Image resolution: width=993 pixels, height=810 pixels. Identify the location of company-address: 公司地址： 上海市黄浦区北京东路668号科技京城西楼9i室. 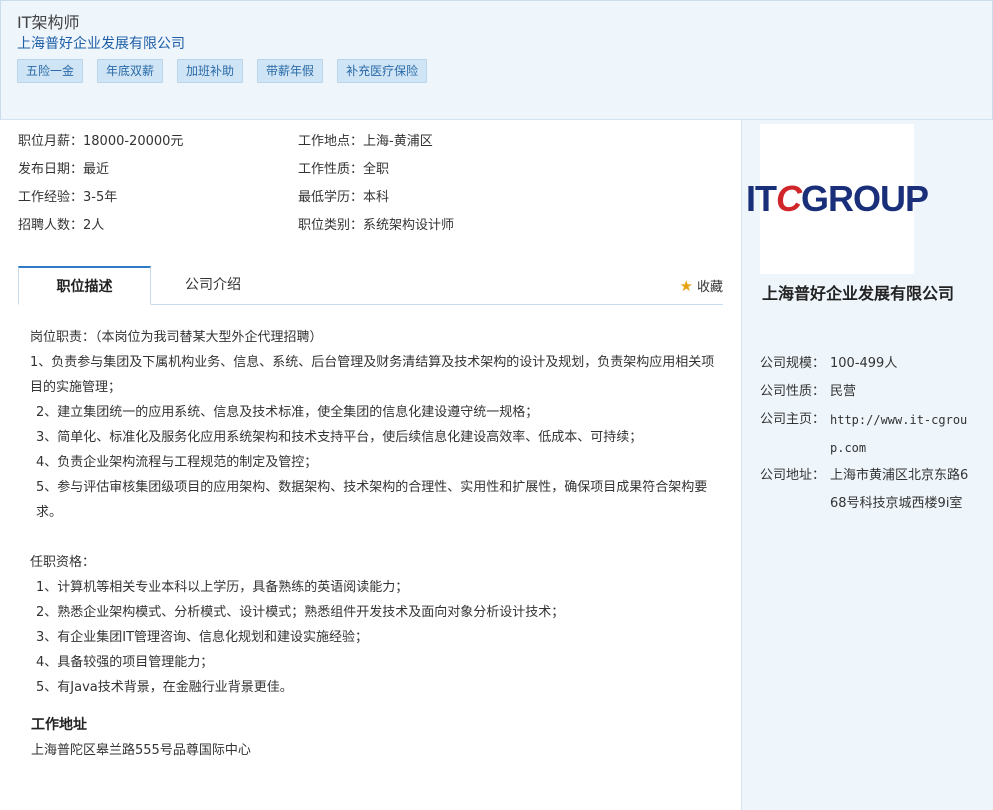
(867, 490).